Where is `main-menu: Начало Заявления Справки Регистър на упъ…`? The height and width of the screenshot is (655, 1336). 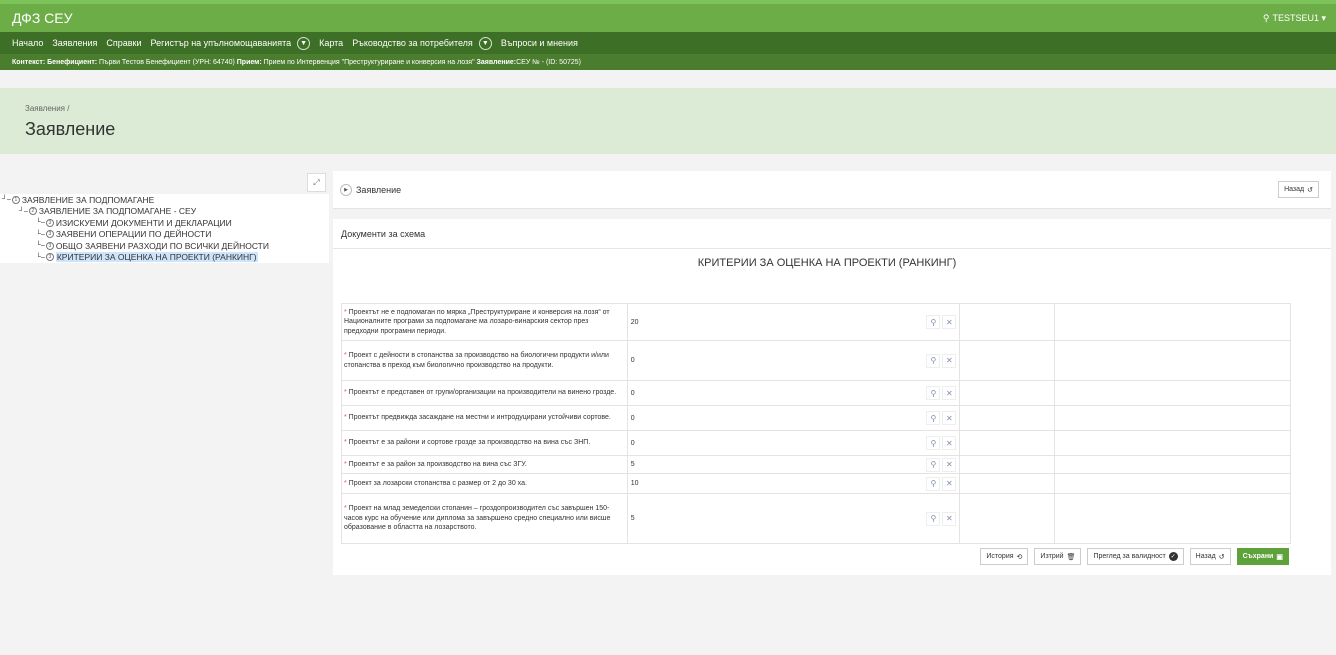
main-menu: Начало Заявления Справки Регистър на упъ… is located at coordinates (668, 43).